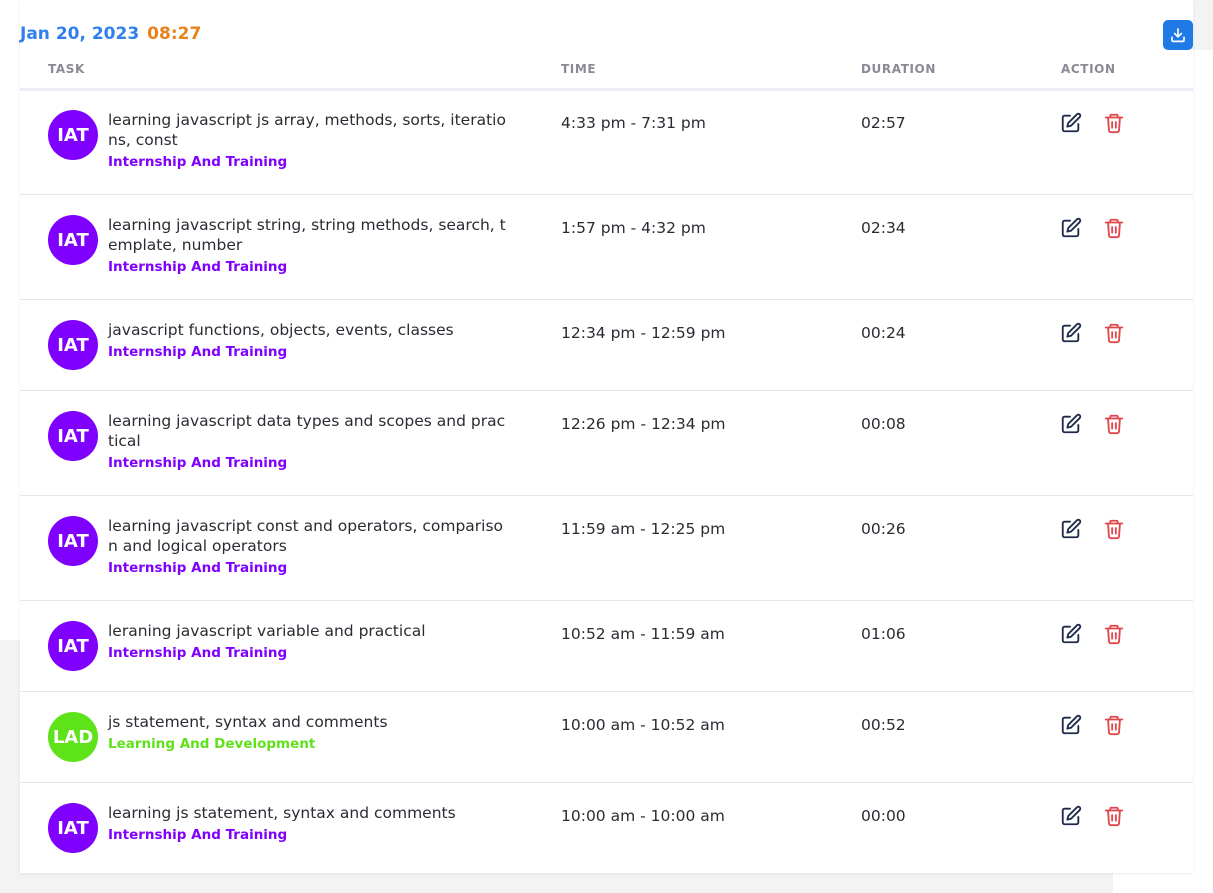 The height and width of the screenshot is (893, 1213). What do you see at coordinates (643, 424) in the screenshot?
I see `task-time: 12:26 pm - 12:34 pm` at bounding box center [643, 424].